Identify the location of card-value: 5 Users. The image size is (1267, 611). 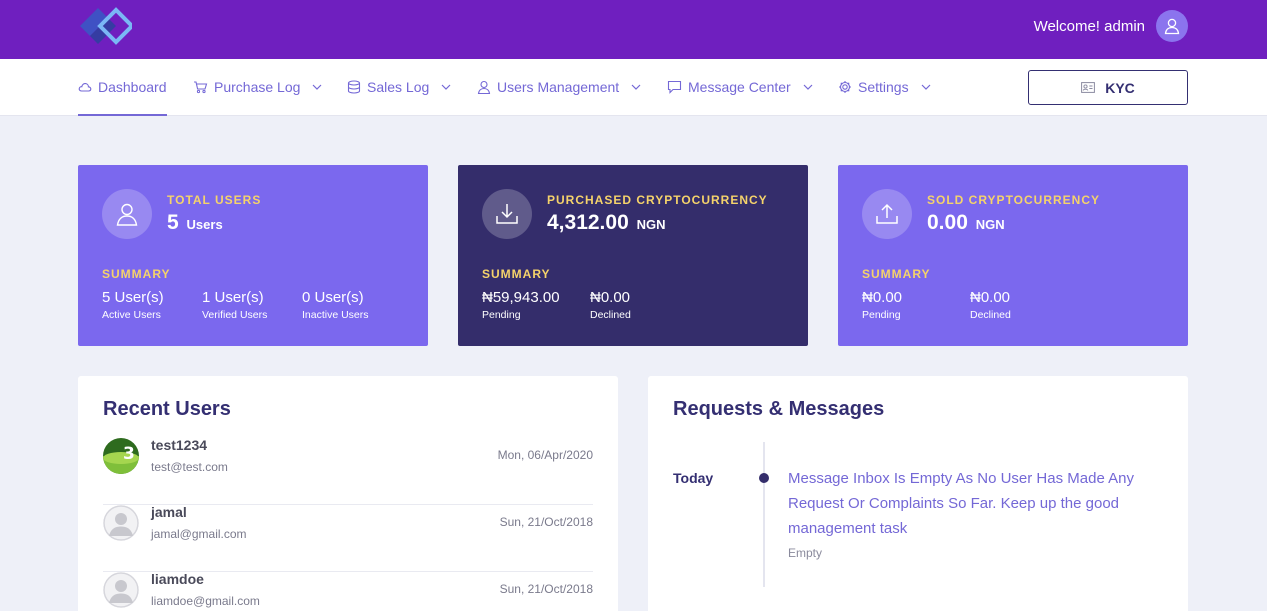
(195, 222).